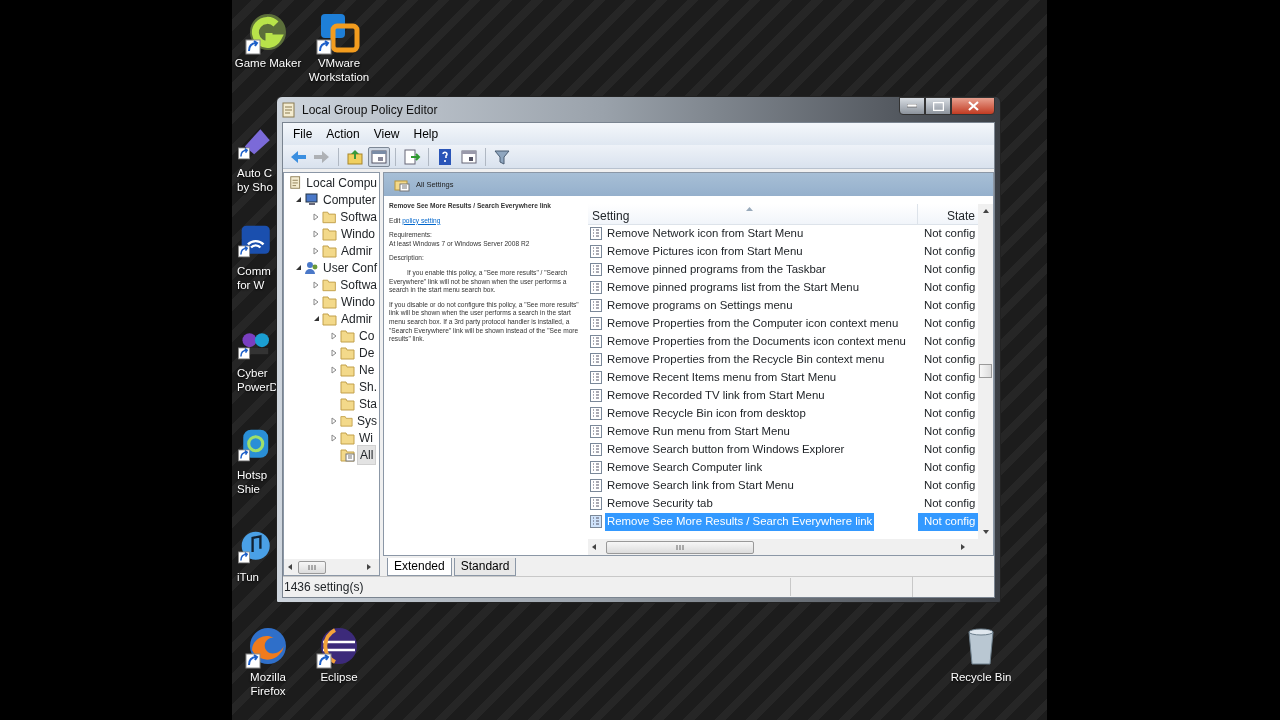 This screenshot has height=720, width=1280. What do you see at coordinates (783, 396) in the screenshot?
I see `table-row: Remove Recorded TV link from Start Menu Not config` at bounding box center [783, 396].